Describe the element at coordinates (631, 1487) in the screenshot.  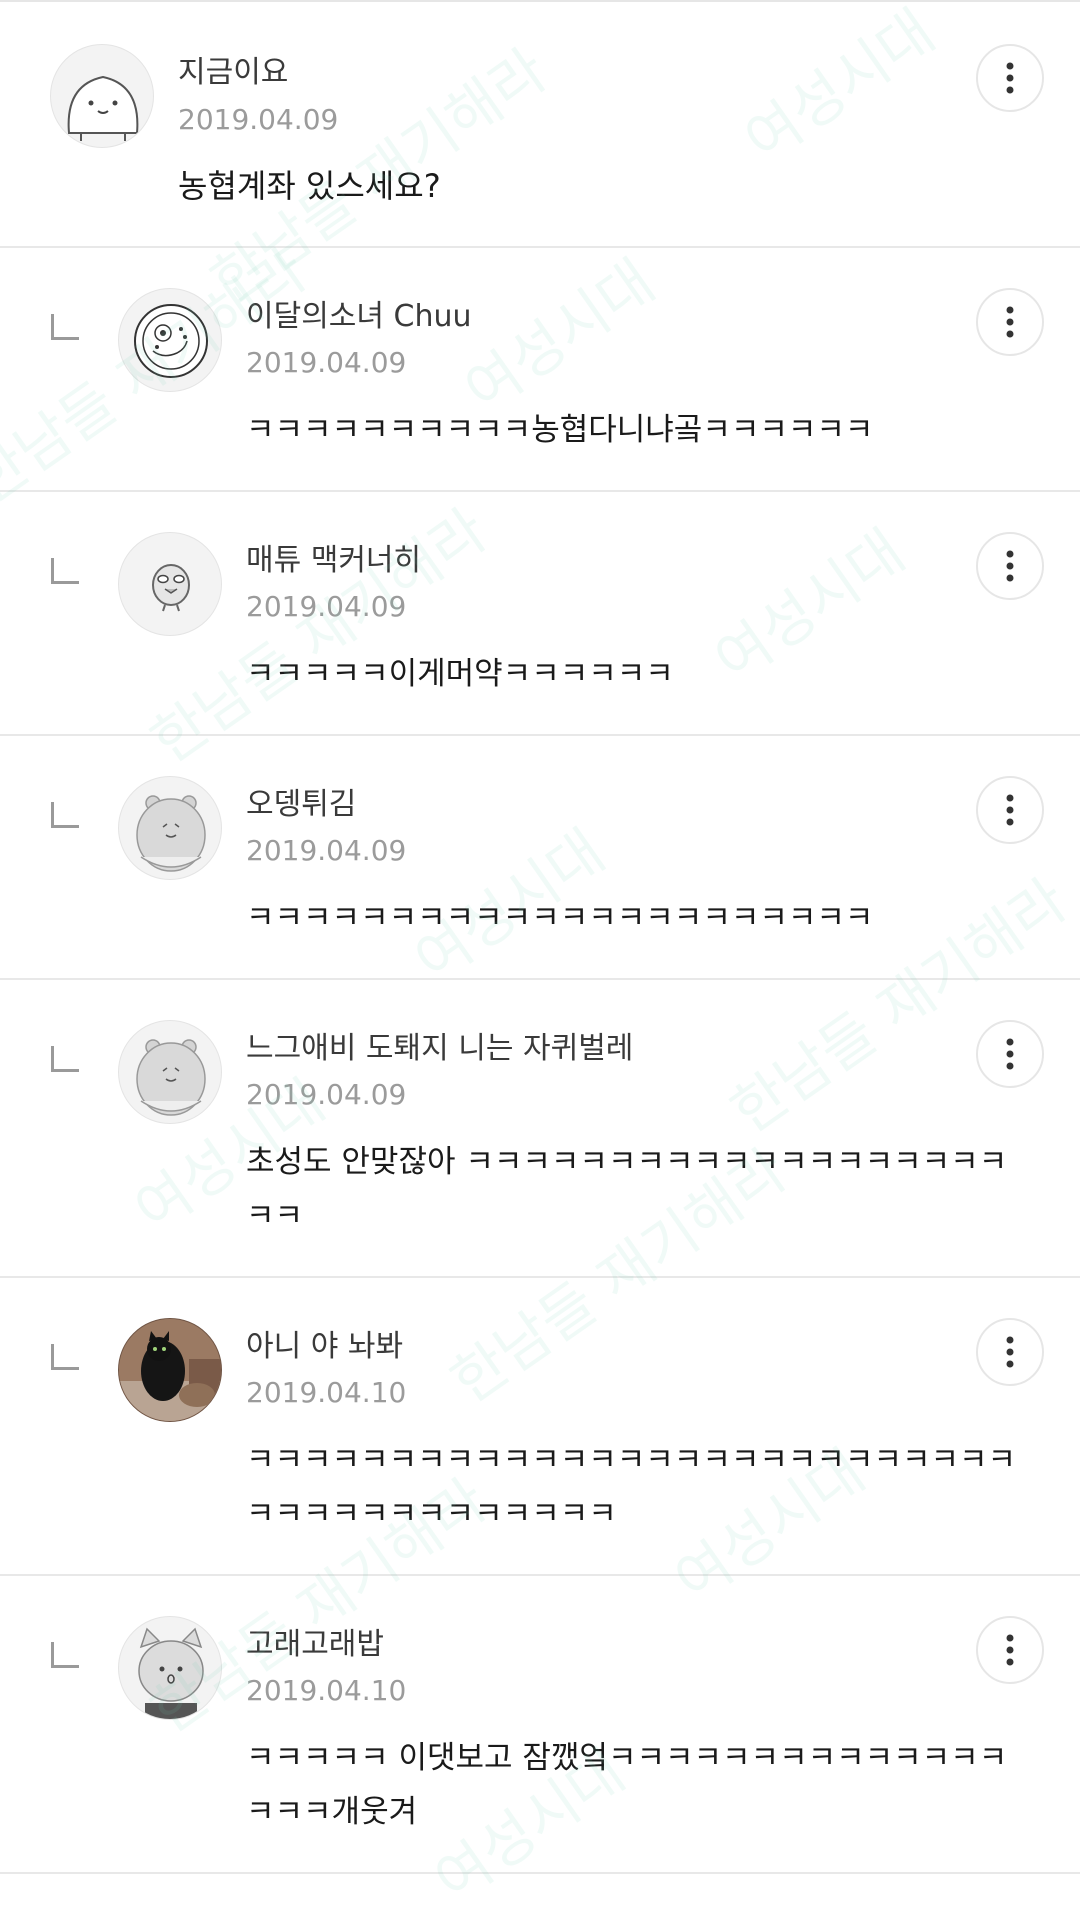
I see `comment-text: ㅋㅋㅋㅋㅋㅋㅋㅋㅋㅋㅋㅋㅋㅋㅋㅋㅋㅋㅋㅋㅋㅋㅋㅋㅋㅋㅋㅋㅋㅋㅋㅋㅋㅋㅋㅋㅋㅋㅋㅋ` at that location.